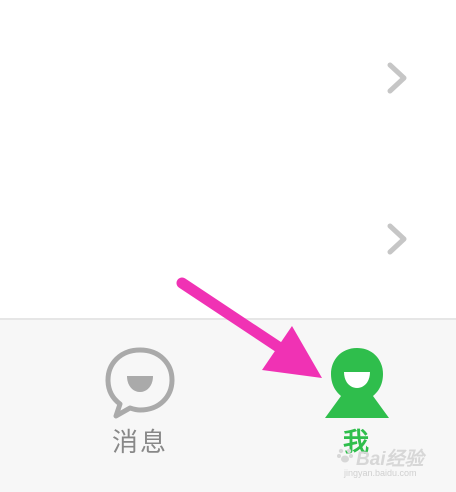 The height and width of the screenshot is (492, 456). Describe the element at coordinates (380, 473) in the screenshot. I see `watermark-url: jingyan.baidu.com` at that location.